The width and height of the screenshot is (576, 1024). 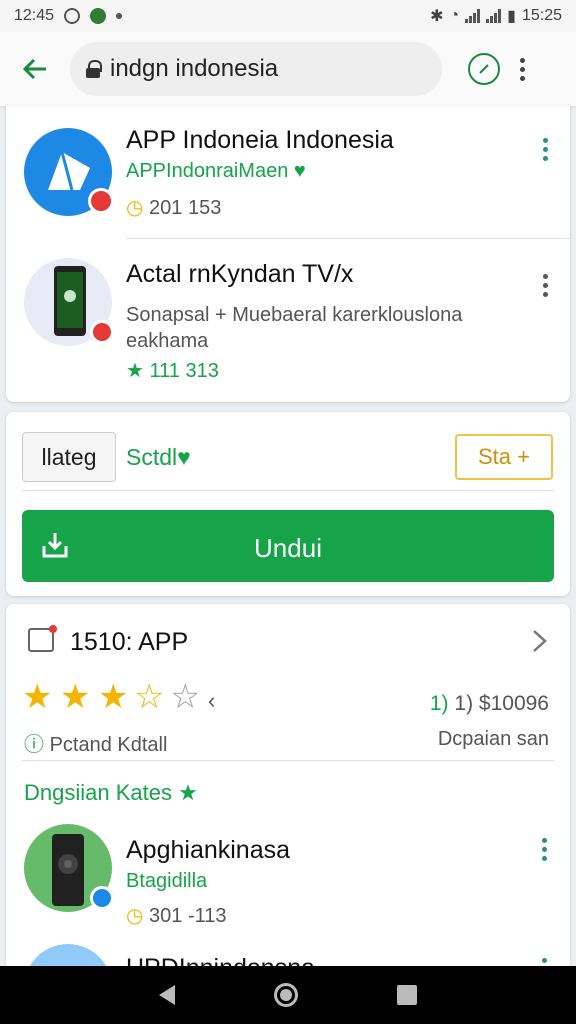 I want to click on tabs-icon, so click(x=484, y=69).